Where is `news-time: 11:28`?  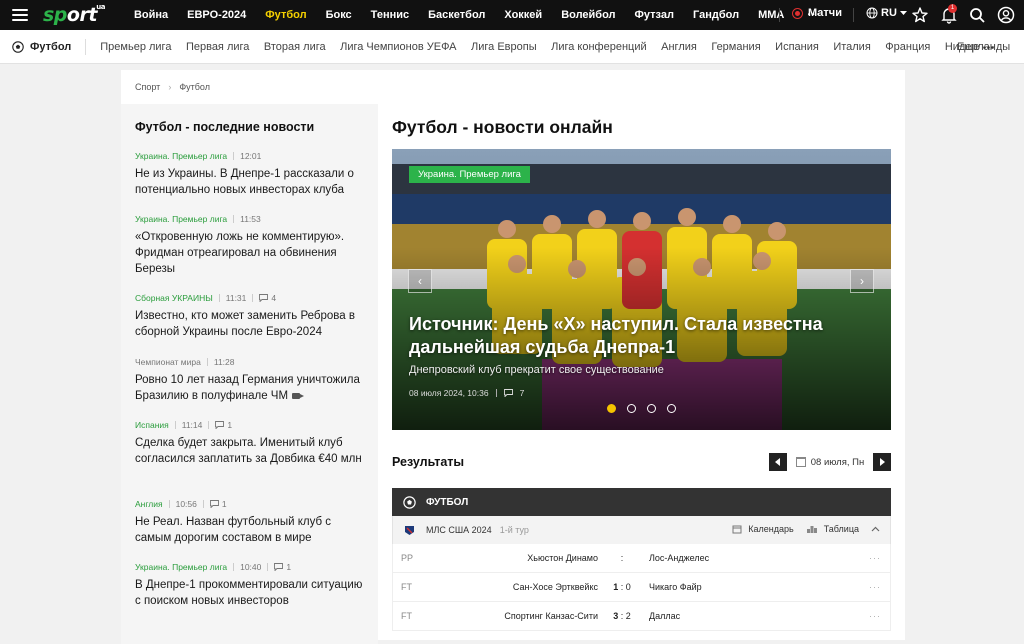
news-time: 11:28 is located at coordinates (224, 362).